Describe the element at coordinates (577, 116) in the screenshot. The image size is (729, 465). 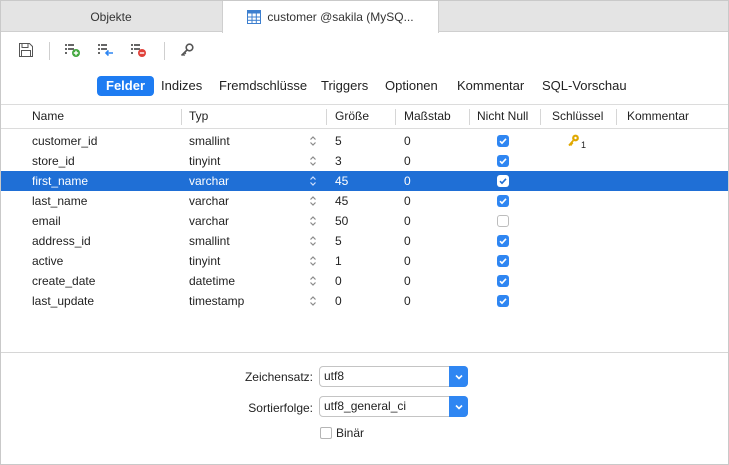
I see `column-header-key: Schlüssel` at that location.